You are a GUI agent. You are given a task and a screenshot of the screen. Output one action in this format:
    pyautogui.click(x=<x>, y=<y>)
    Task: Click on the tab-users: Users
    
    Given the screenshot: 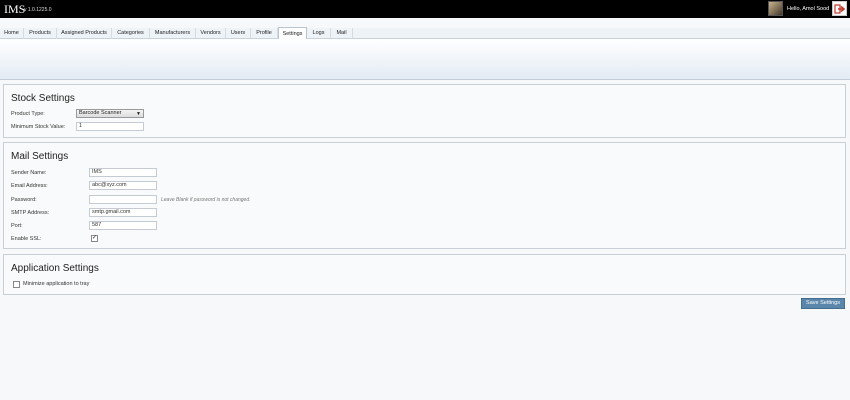 What is the action you would take?
    pyautogui.click(x=238, y=33)
    